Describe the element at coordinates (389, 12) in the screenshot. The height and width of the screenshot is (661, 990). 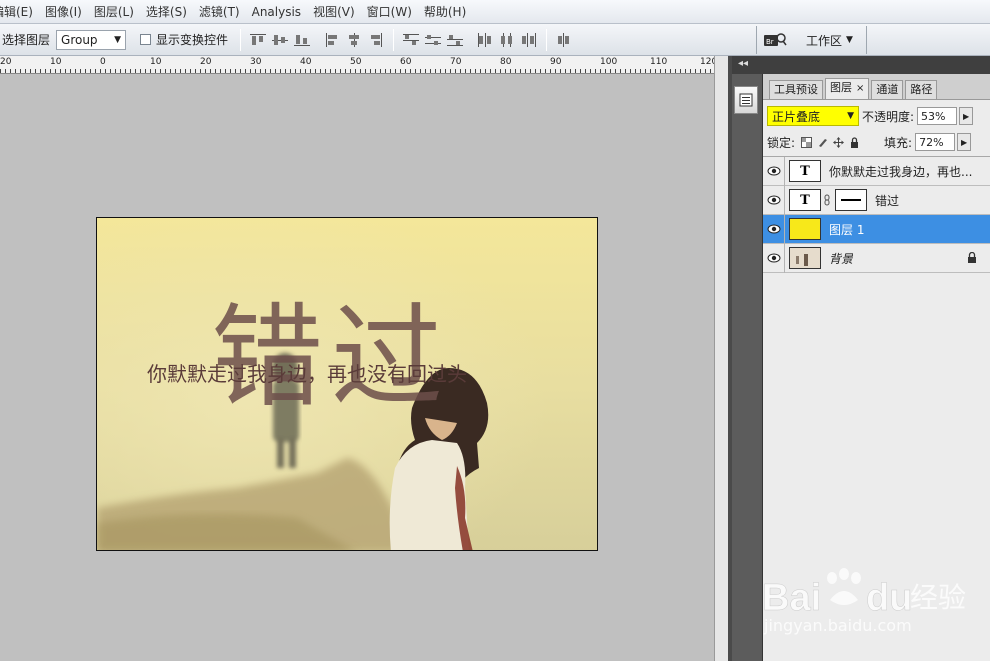
I see `menu-window: 窗口(W)` at that location.